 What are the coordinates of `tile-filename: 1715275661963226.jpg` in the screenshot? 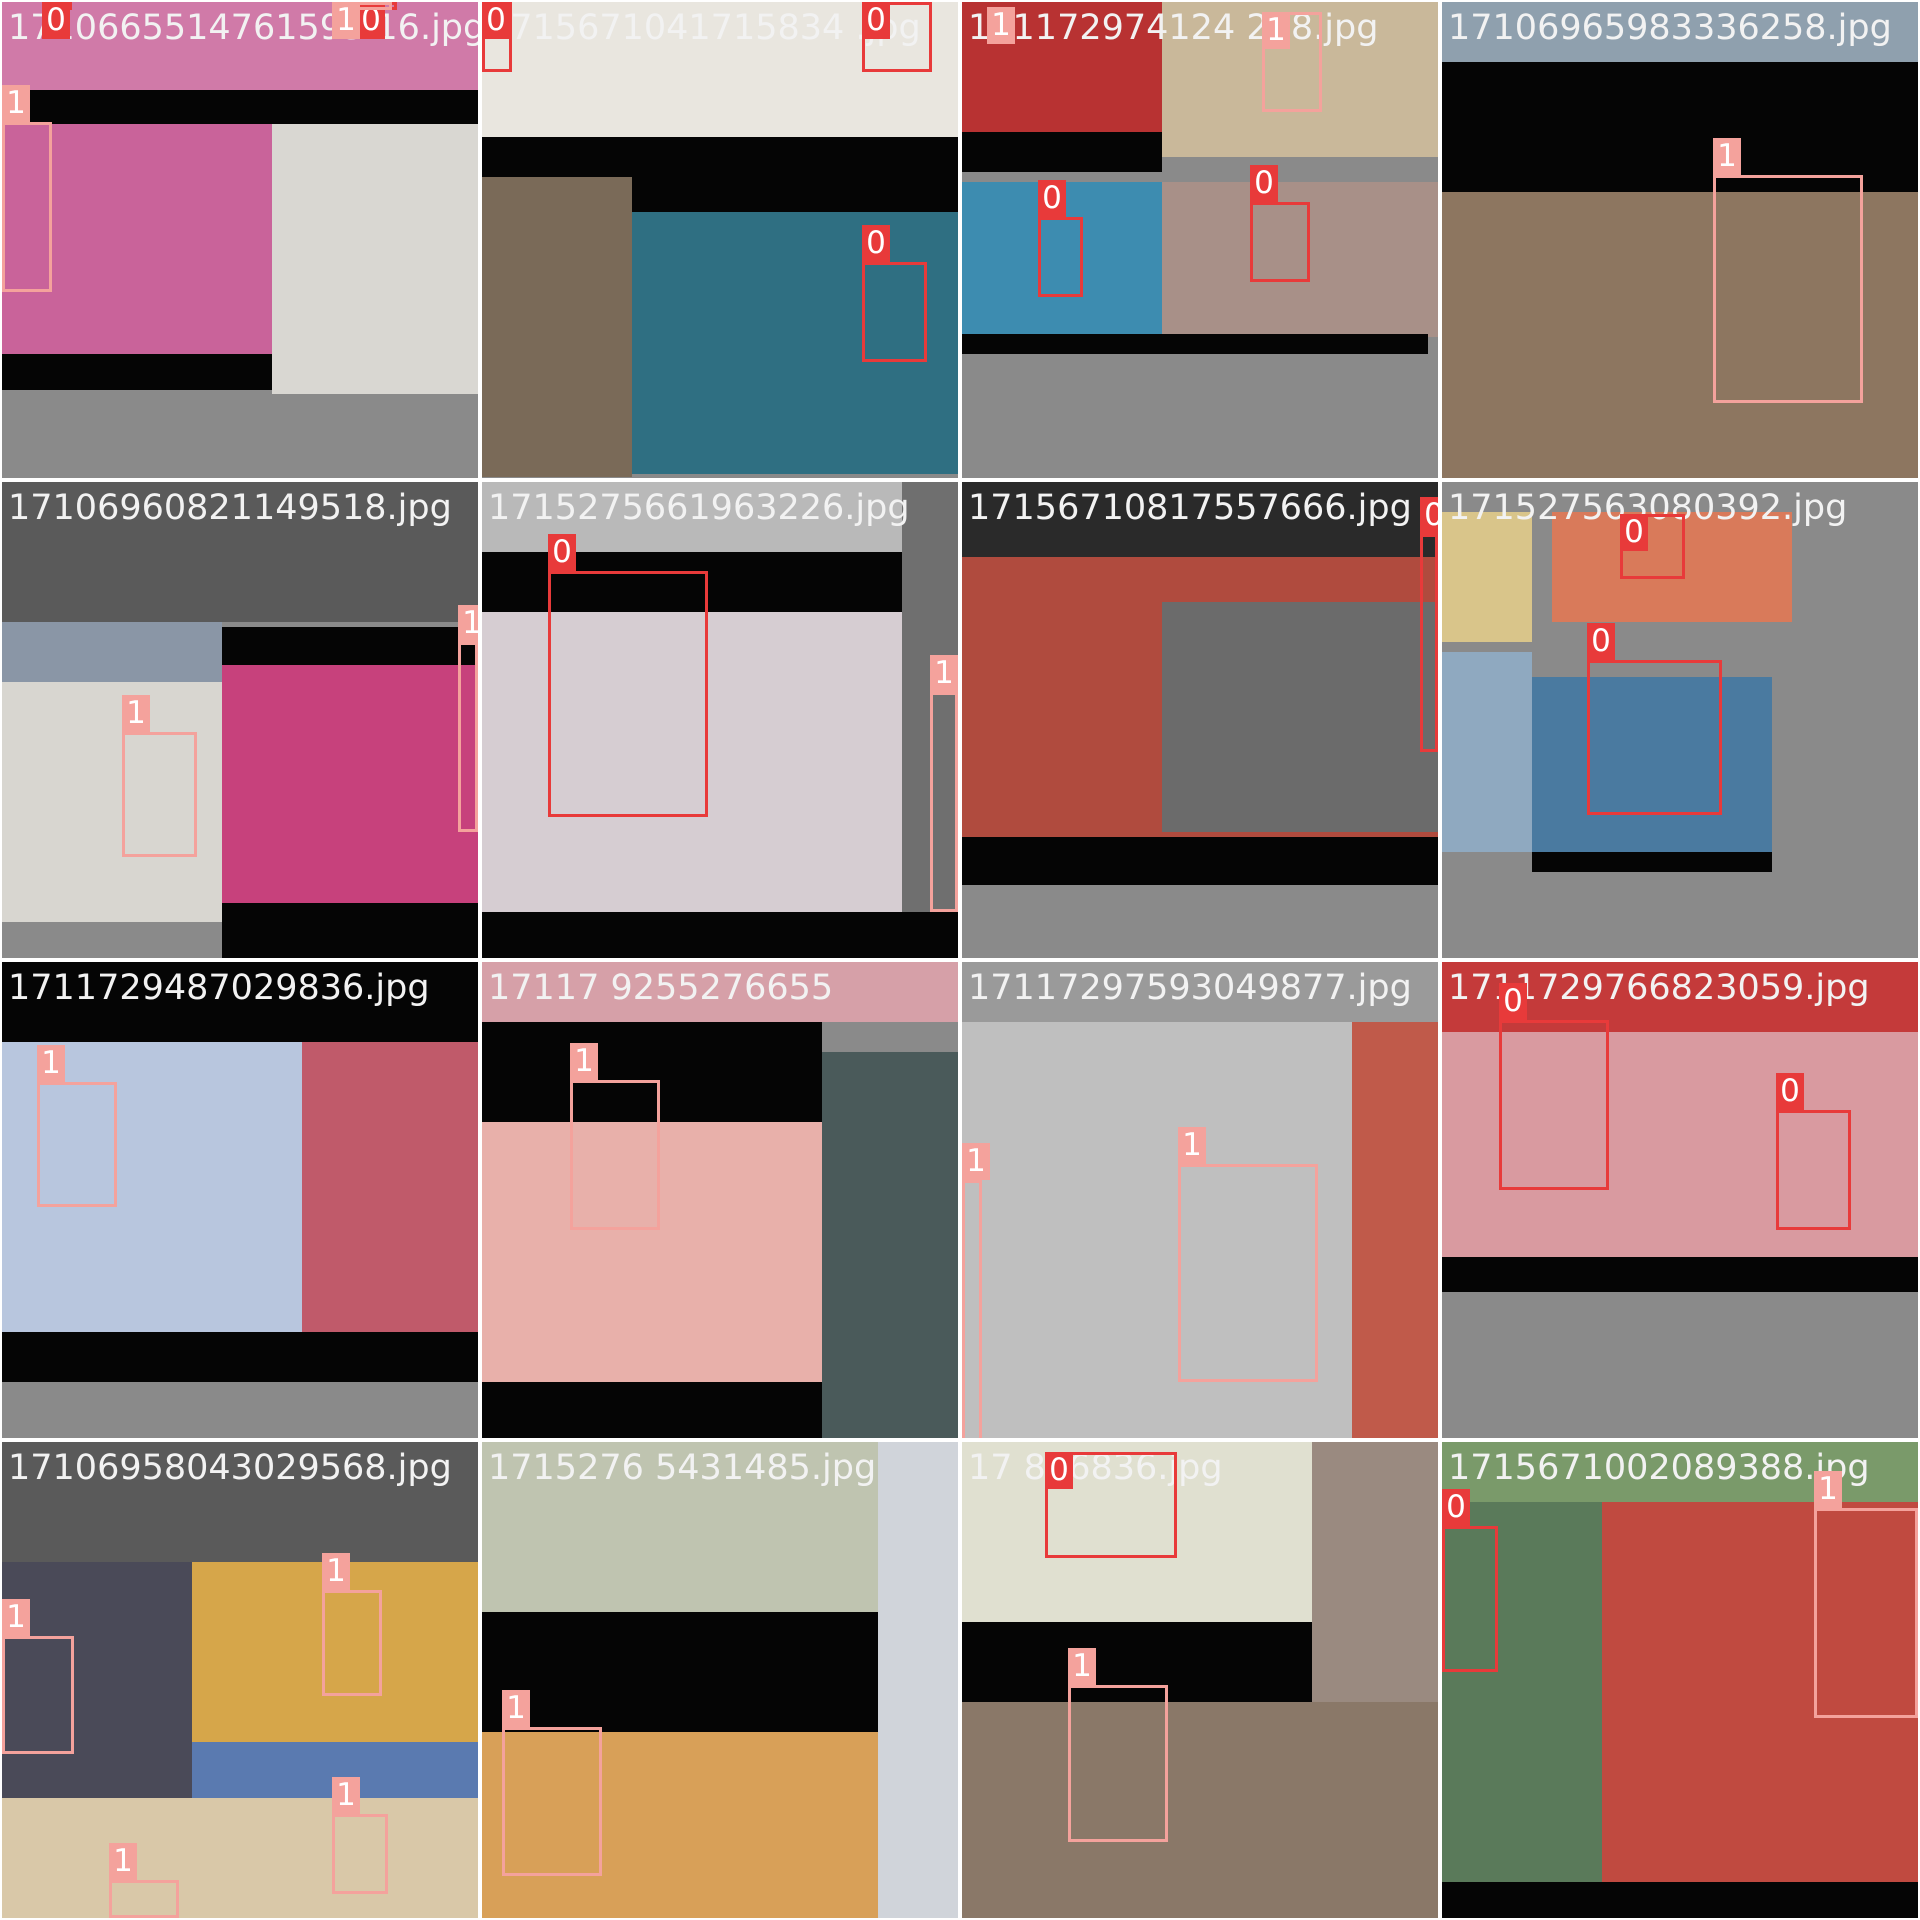 It's located at (699, 508).